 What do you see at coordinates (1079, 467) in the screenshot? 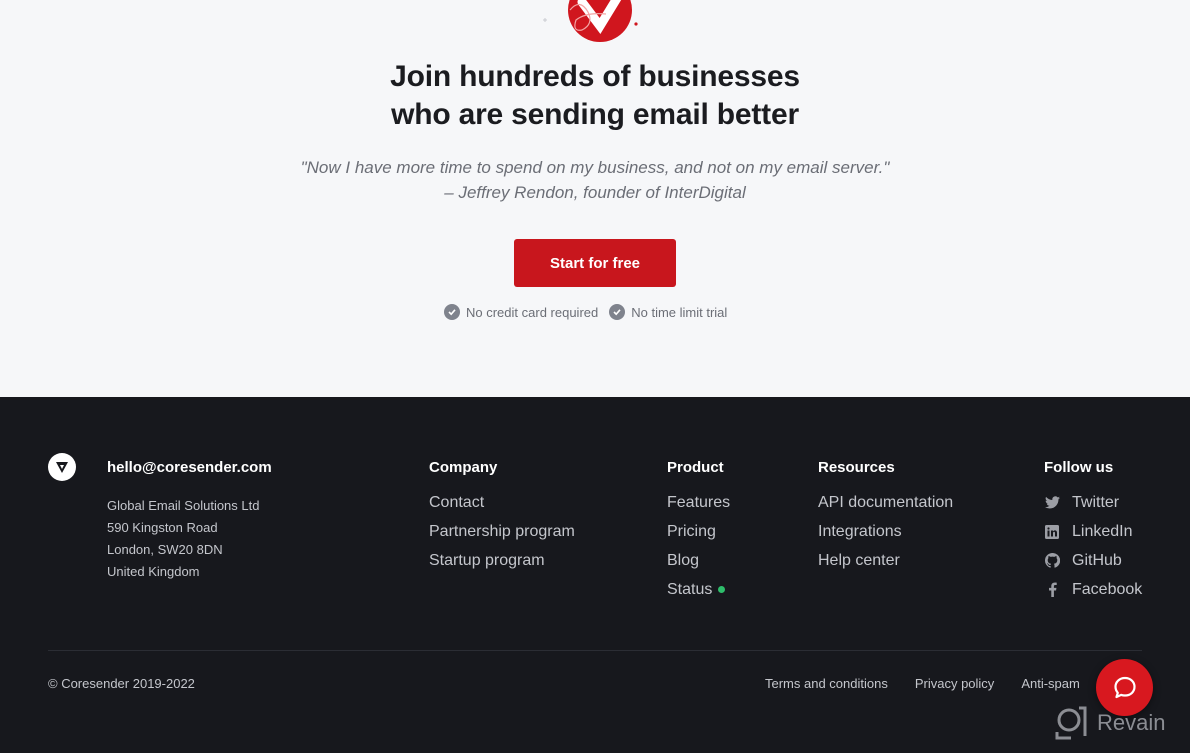
I see `column-heading: Follow us` at bounding box center [1079, 467].